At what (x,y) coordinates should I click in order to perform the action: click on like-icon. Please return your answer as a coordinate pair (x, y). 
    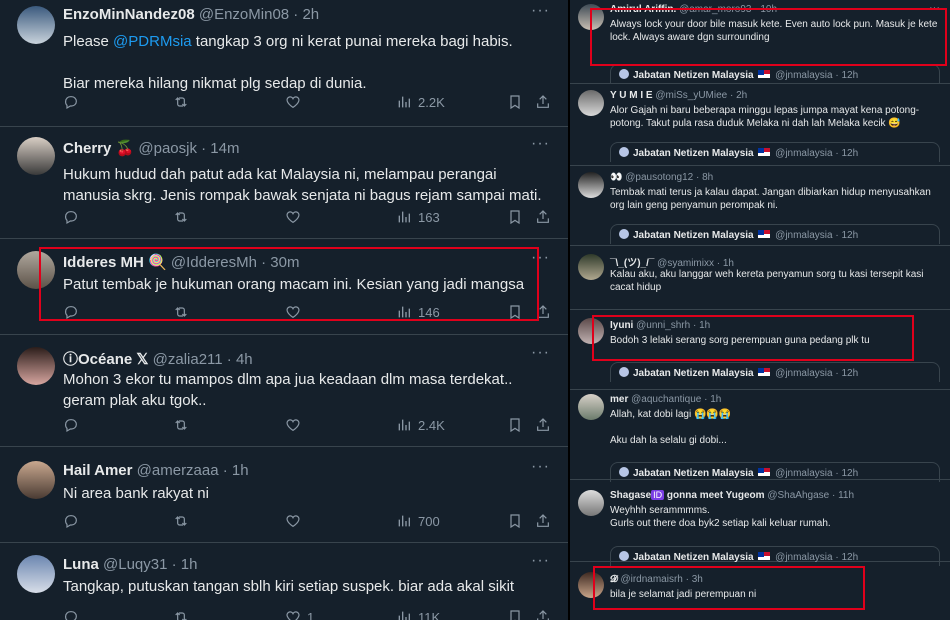
    Looking at the image, I should click on (293, 425).